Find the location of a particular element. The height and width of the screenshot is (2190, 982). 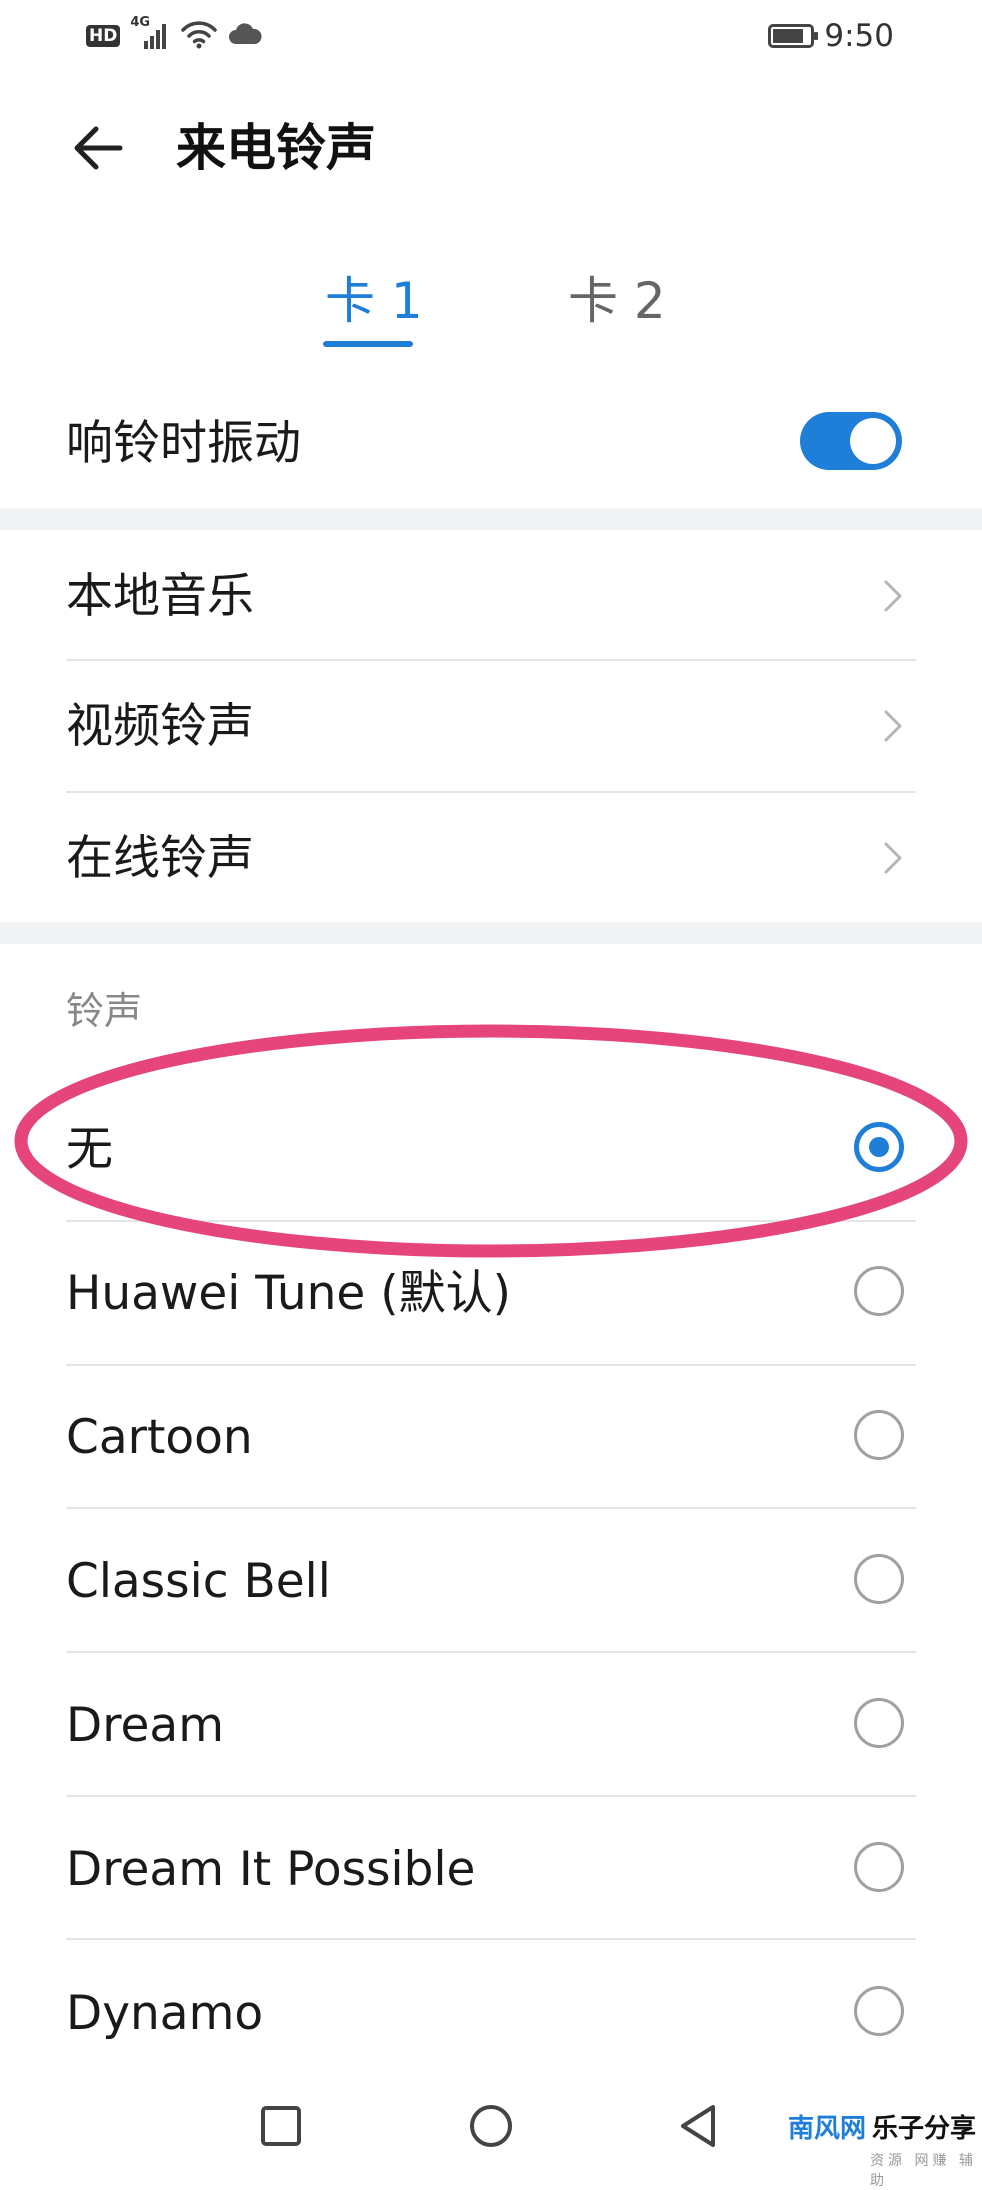

nav-back-button is located at coordinates (699, 2126).